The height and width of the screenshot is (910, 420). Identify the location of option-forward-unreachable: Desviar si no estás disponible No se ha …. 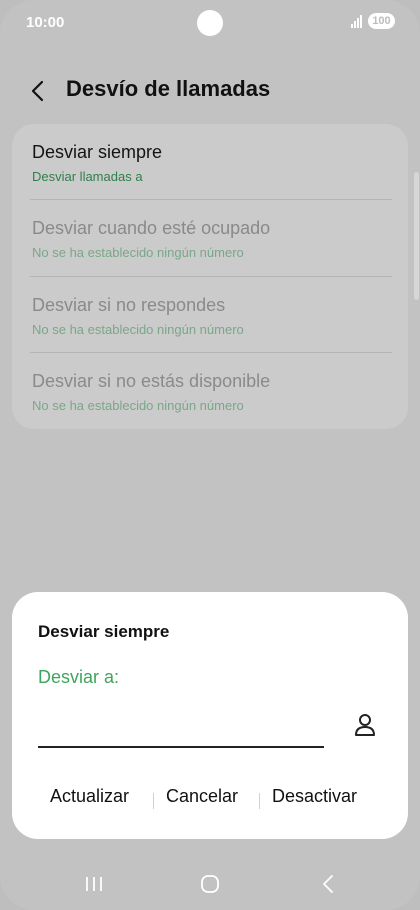
(211, 391).